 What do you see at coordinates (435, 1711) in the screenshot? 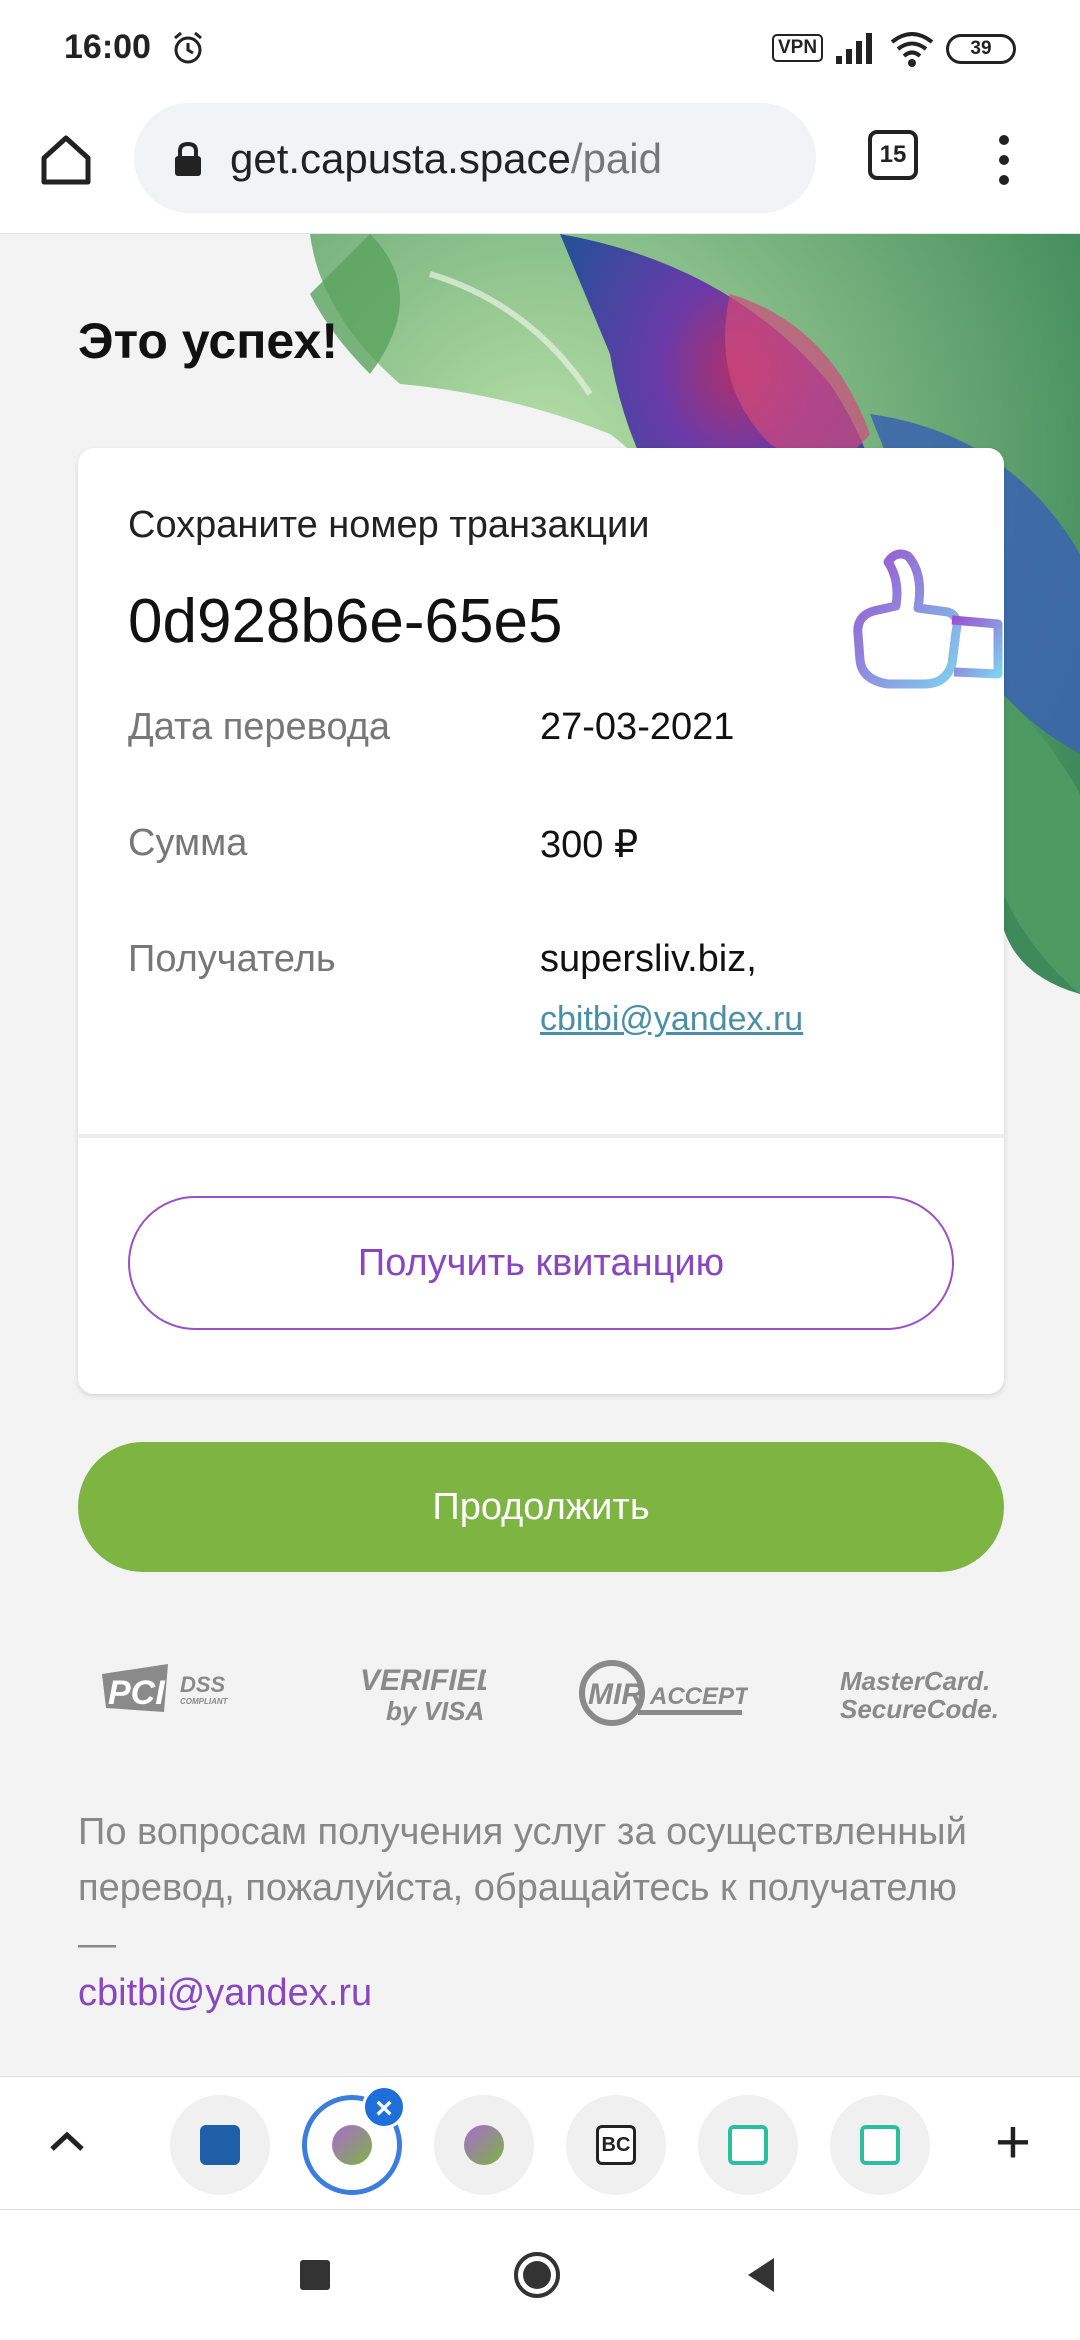
I see `visa-line2: by VISA` at bounding box center [435, 1711].